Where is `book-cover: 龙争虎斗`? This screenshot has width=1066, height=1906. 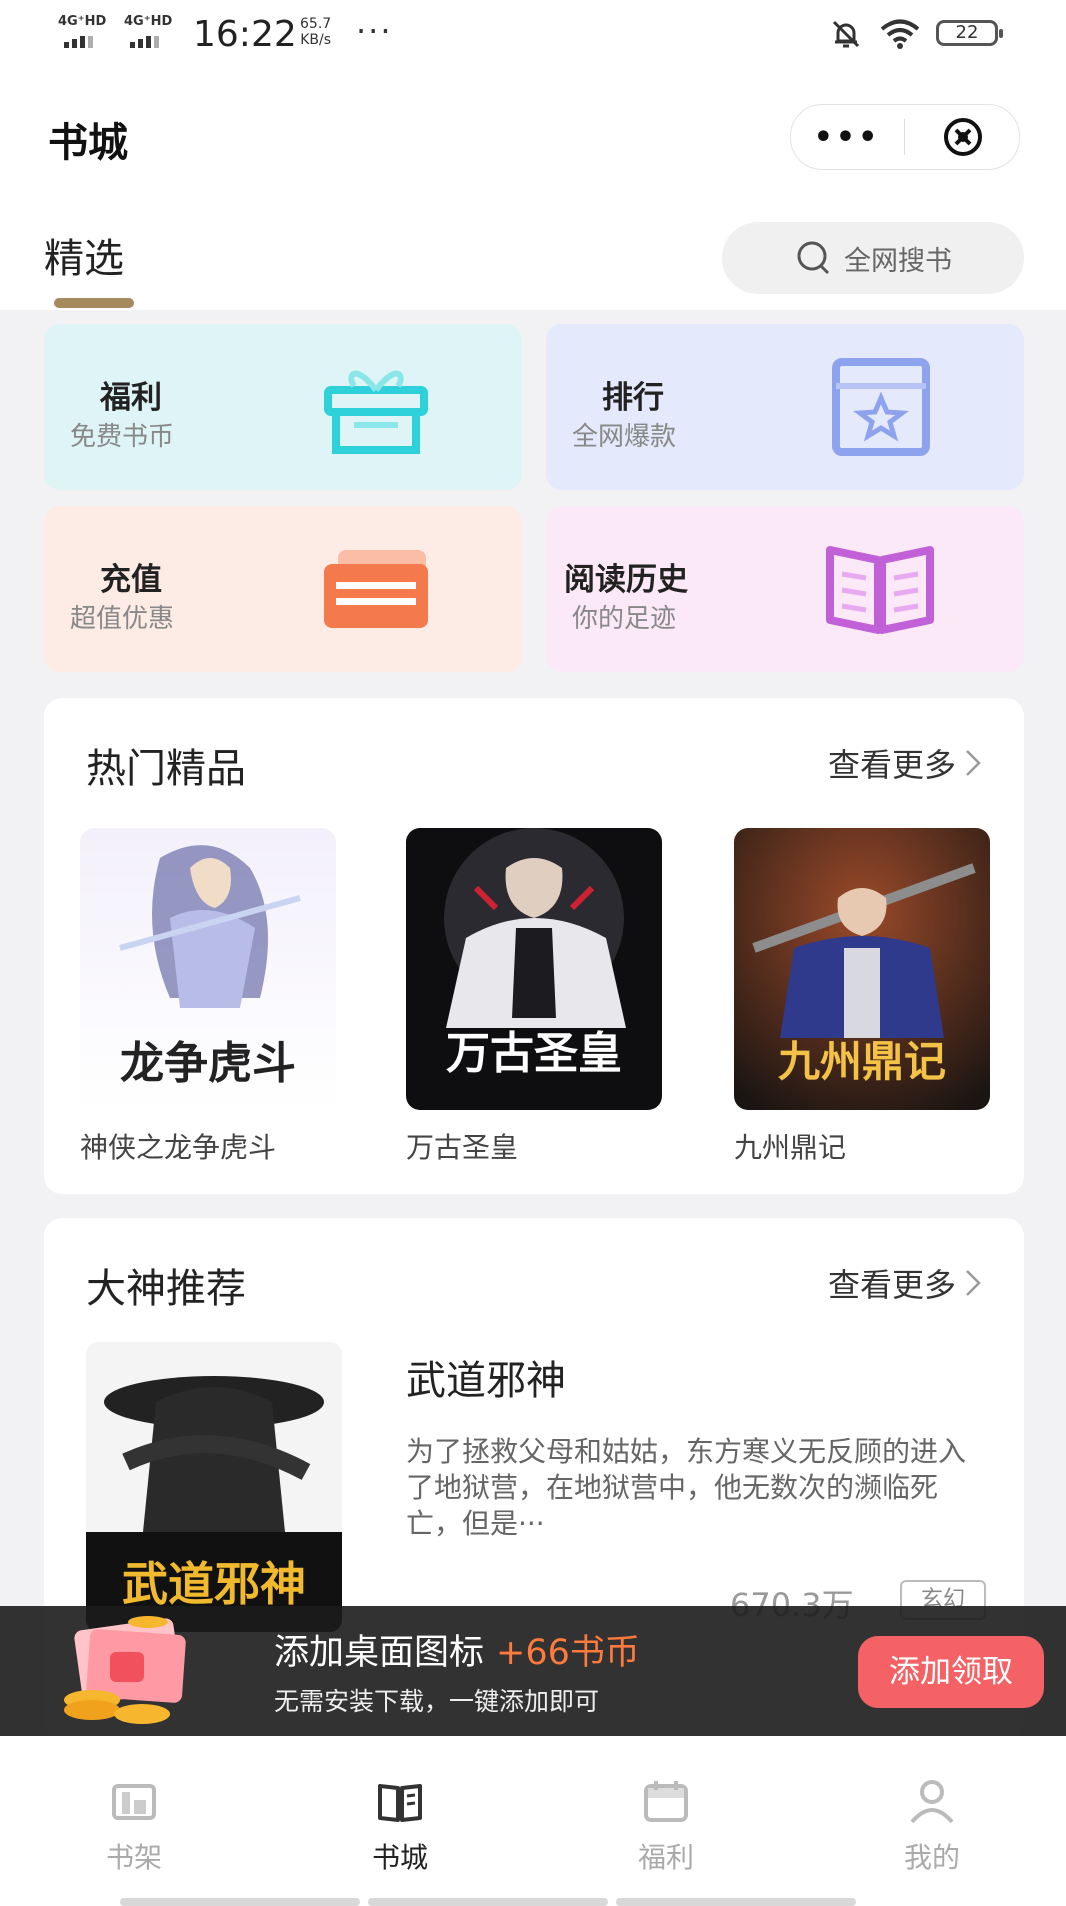 book-cover: 龙争虎斗 is located at coordinates (208, 969).